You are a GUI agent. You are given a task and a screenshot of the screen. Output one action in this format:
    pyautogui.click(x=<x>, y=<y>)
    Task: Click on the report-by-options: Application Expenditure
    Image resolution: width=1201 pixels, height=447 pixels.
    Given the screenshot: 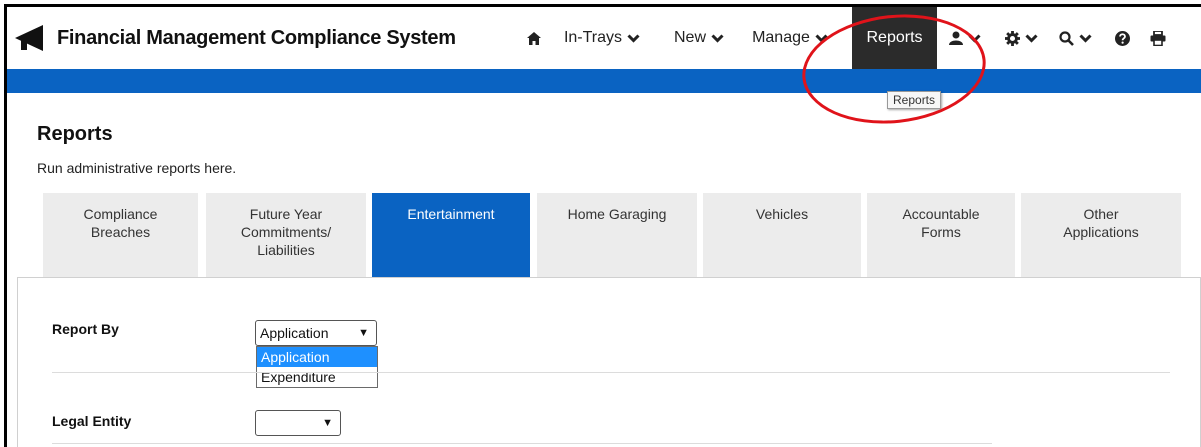 What is the action you would take?
    pyautogui.click(x=317, y=367)
    